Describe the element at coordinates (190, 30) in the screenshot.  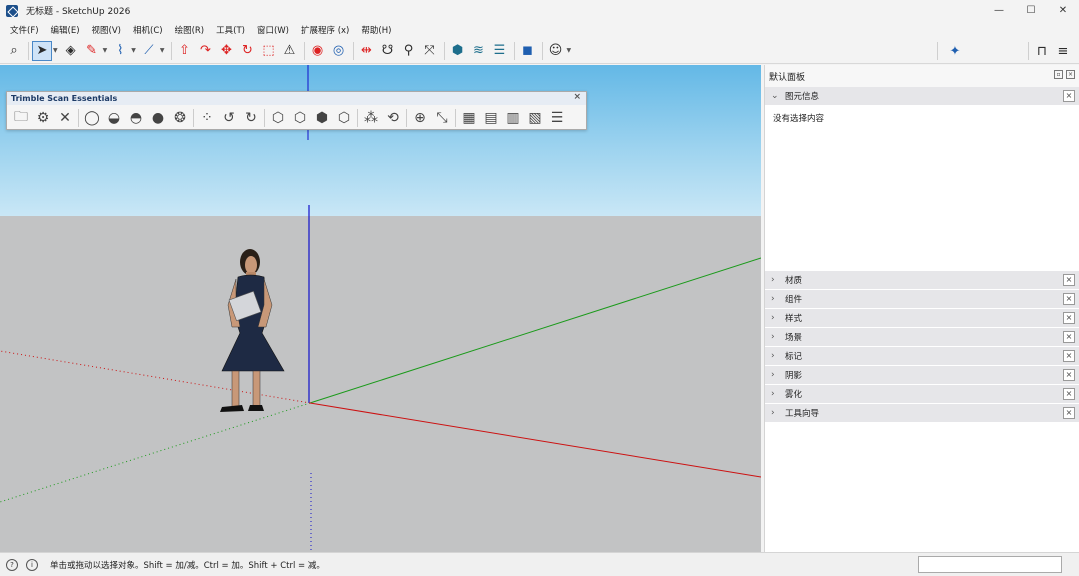
I see `menu-draw: 绘图(R)` at that location.